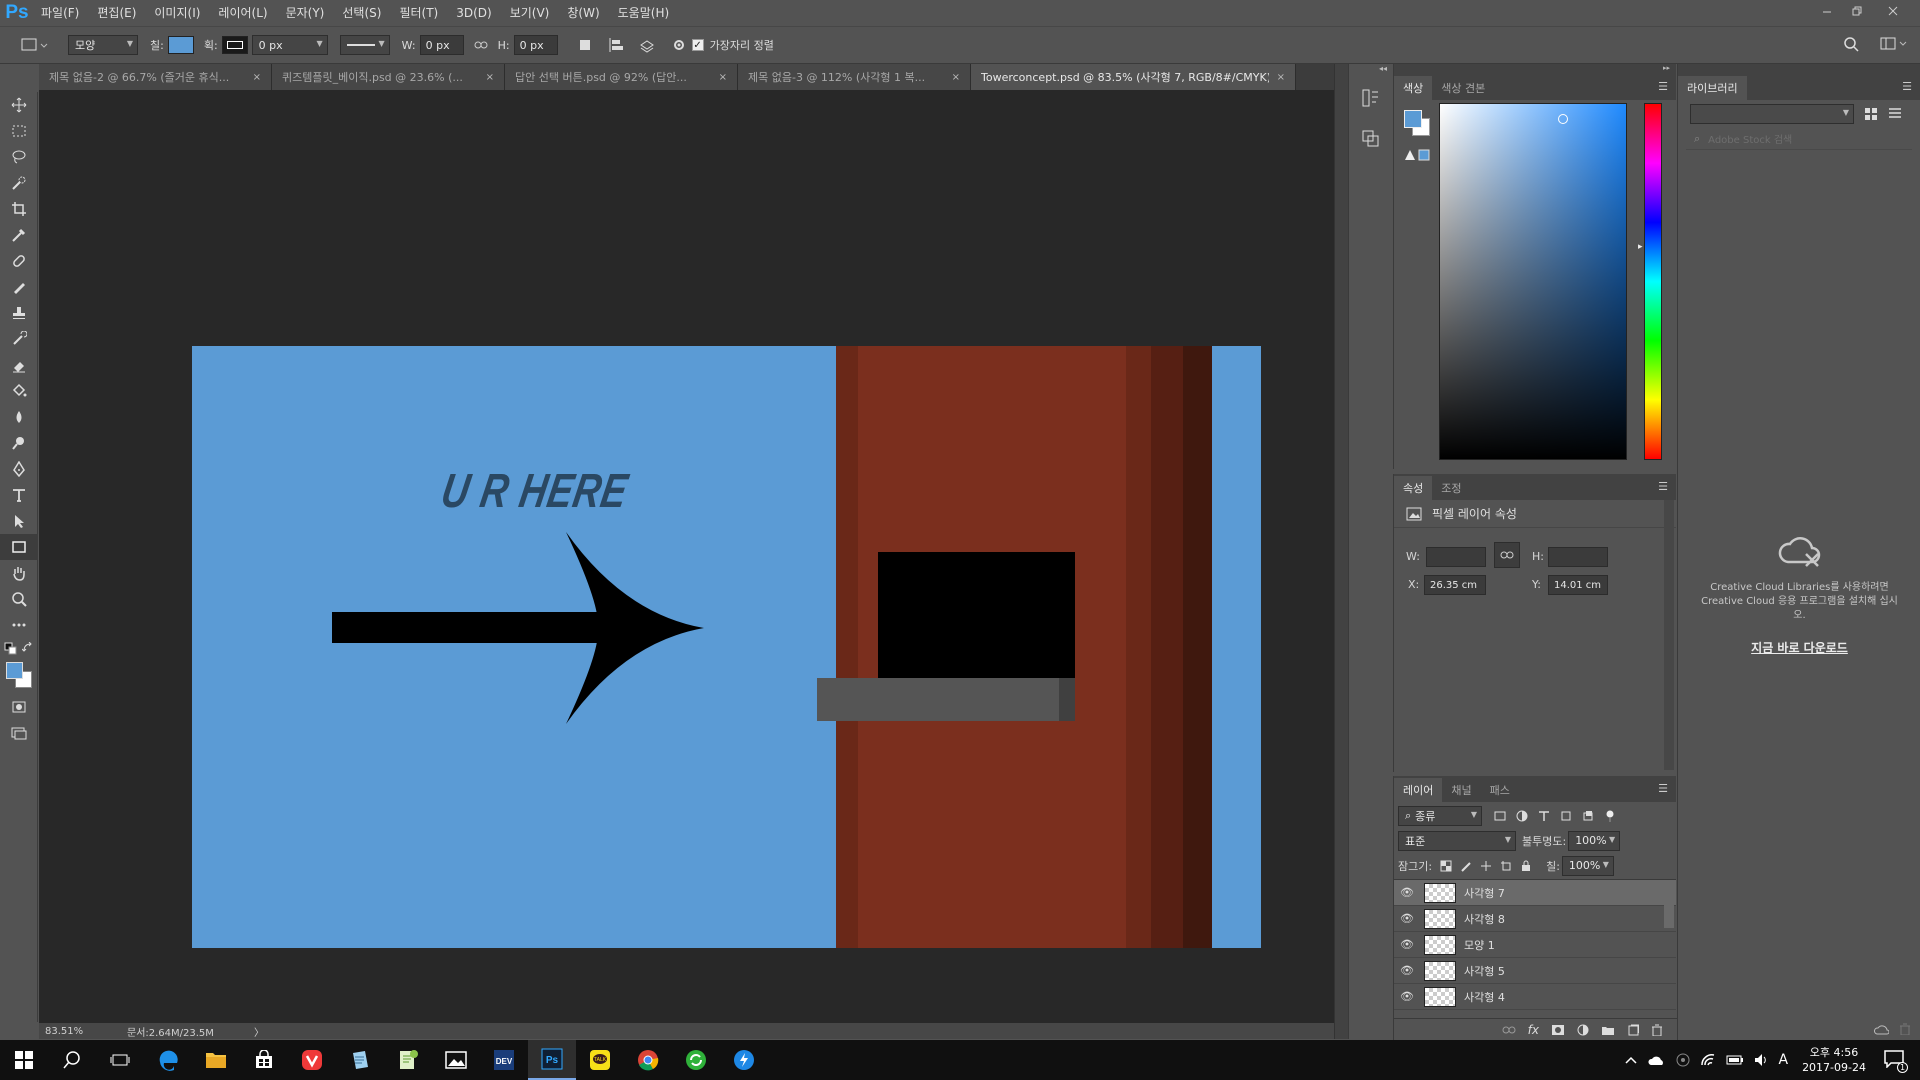  I want to click on tab-document-1: 제목 없음-2 @ 66.7% (즐거운 휴식... ×, so click(155, 77).